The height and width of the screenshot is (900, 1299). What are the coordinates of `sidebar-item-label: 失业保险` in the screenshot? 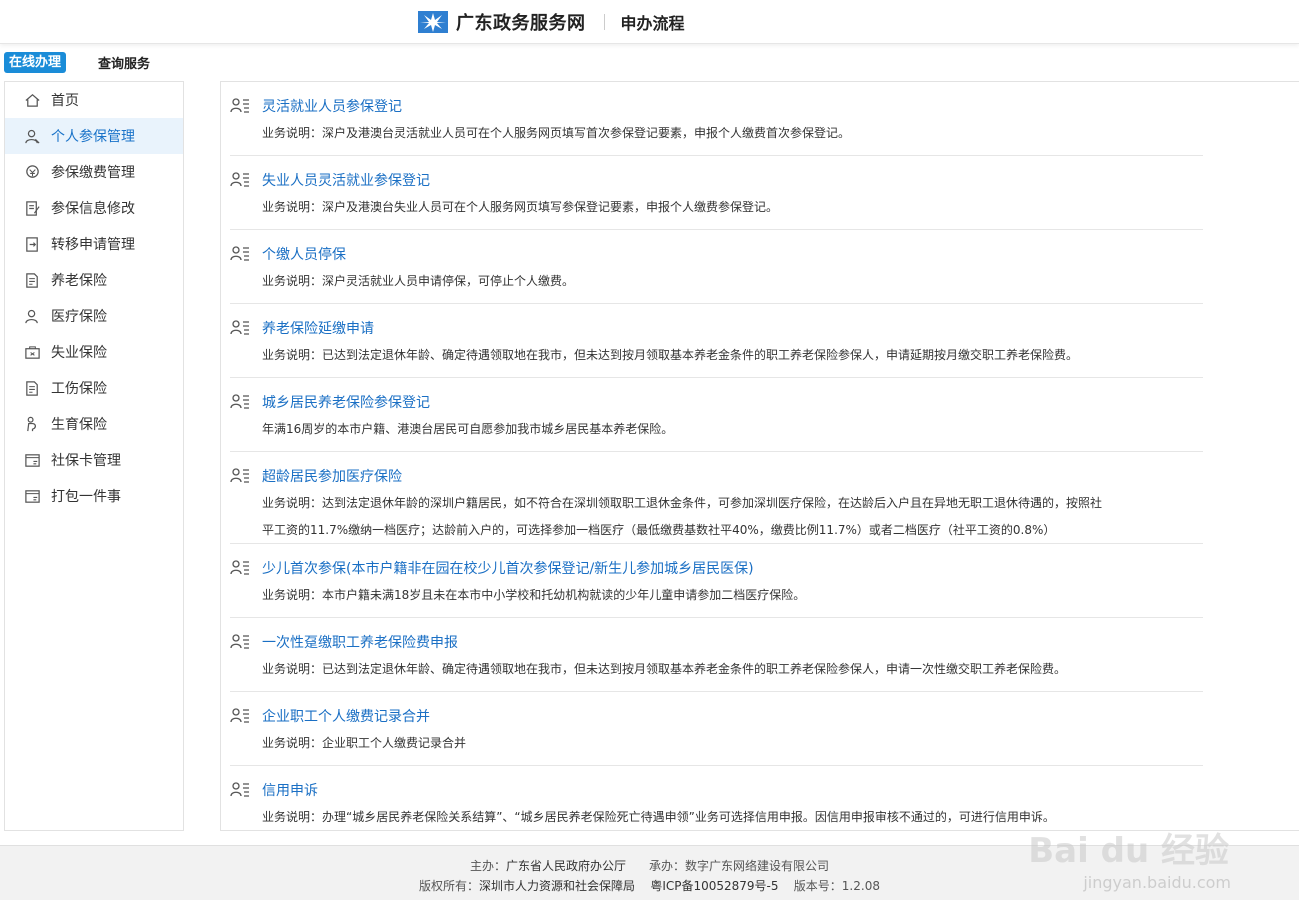 It's located at (79, 353).